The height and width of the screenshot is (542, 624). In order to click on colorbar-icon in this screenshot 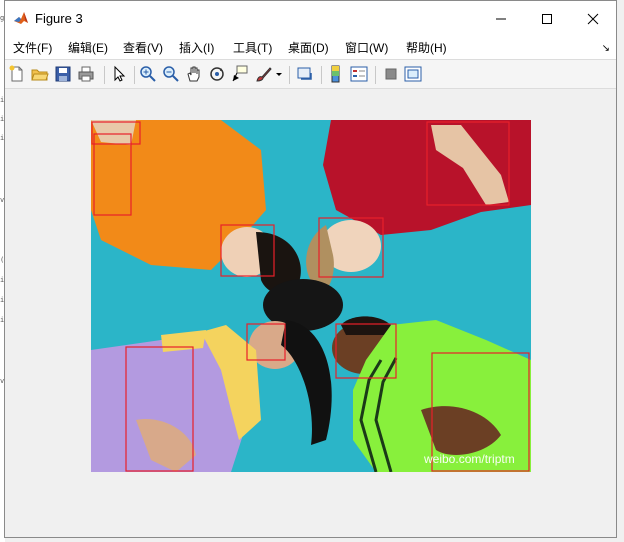, I will do `click(336, 74)`.